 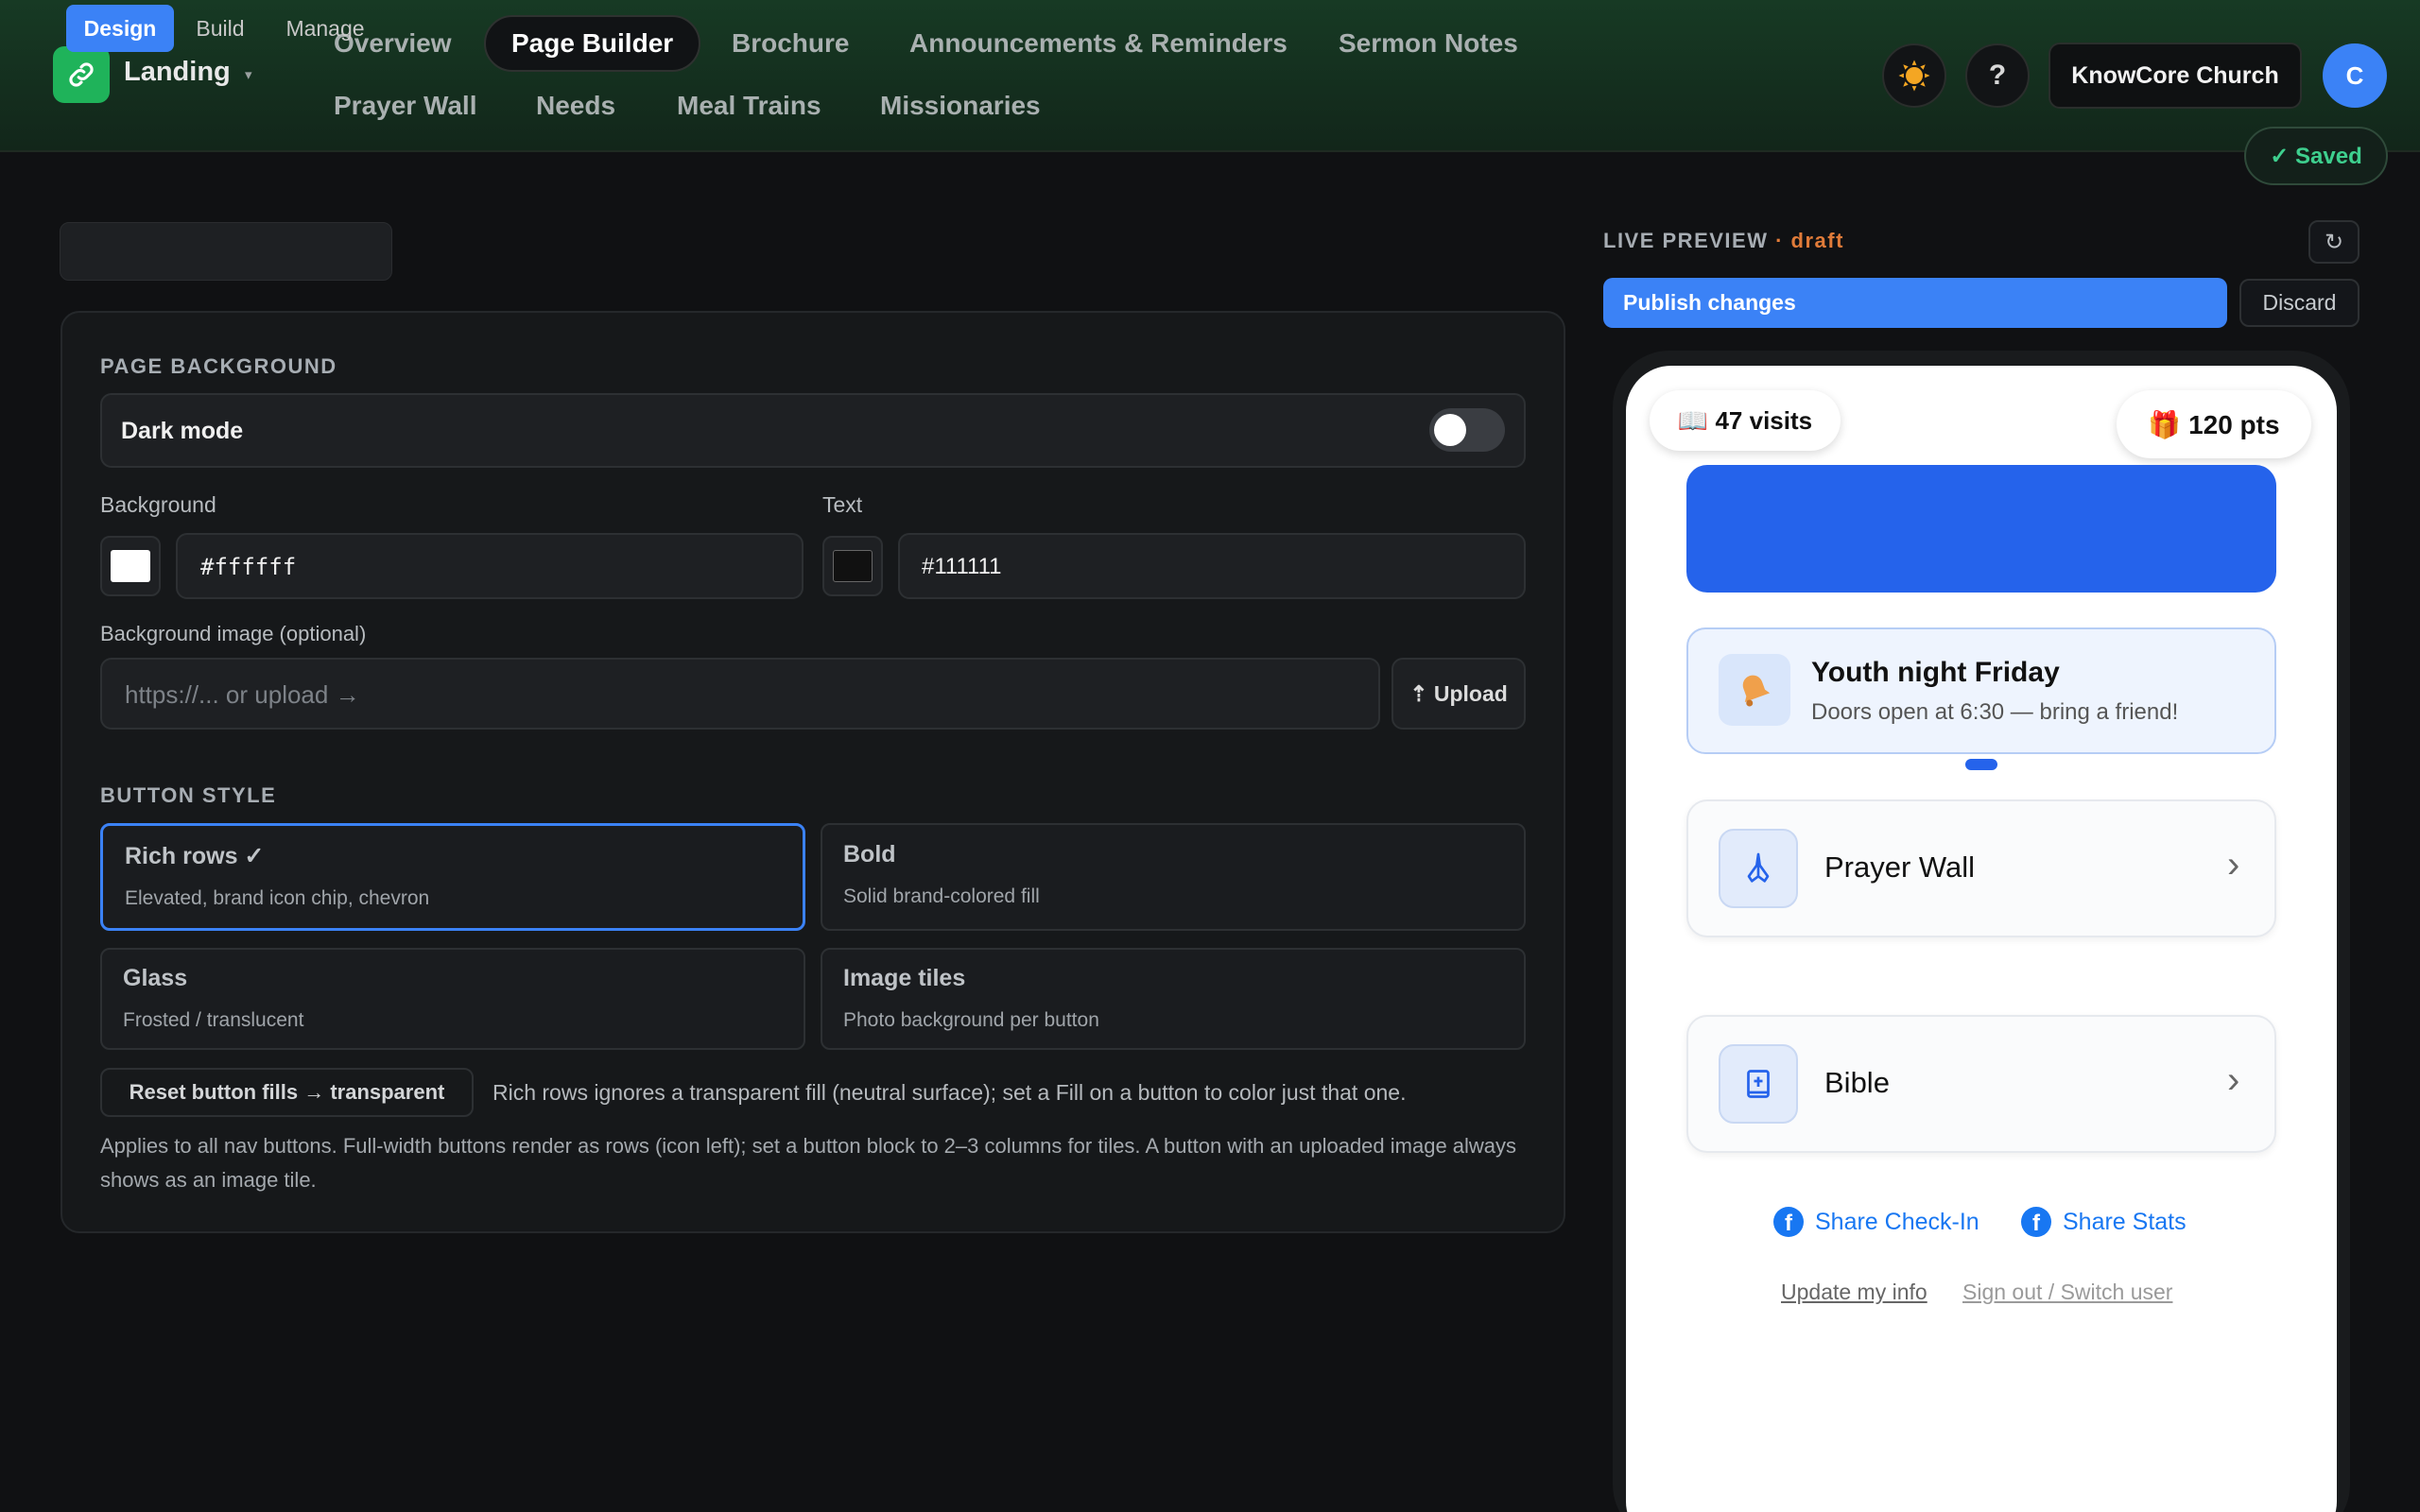 What do you see at coordinates (813, 430) in the screenshot?
I see `dark-mode-row` at bounding box center [813, 430].